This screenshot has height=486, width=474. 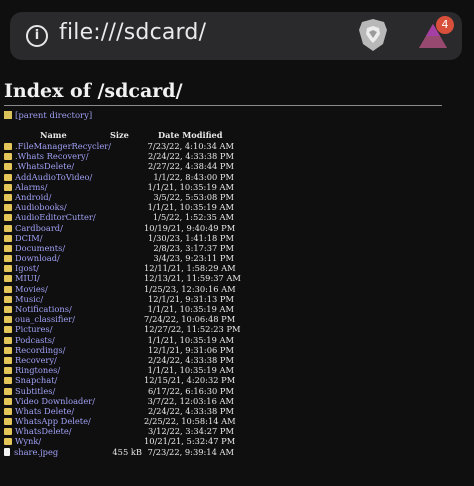 What do you see at coordinates (79, 238) in the screenshot?
I see `folder-entry: DCIM/` at bounding box center [79, 238].